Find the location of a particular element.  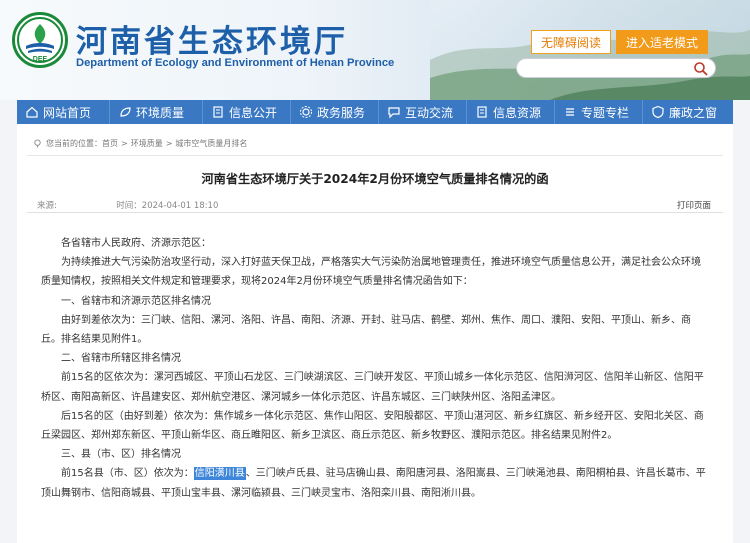

elder-mode-button: 进入适老模式 is located at coordinates (662, 42).